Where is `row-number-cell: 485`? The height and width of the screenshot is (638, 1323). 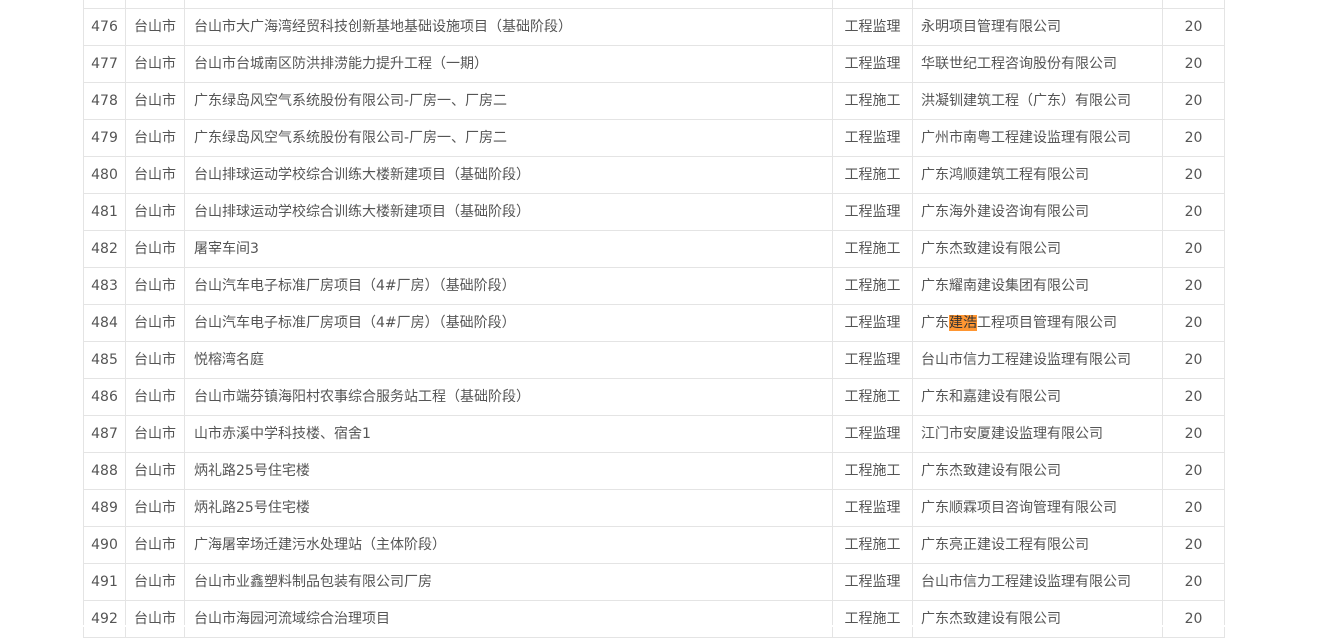
row-number-cell: 485 is located at coordinates (104, 360).